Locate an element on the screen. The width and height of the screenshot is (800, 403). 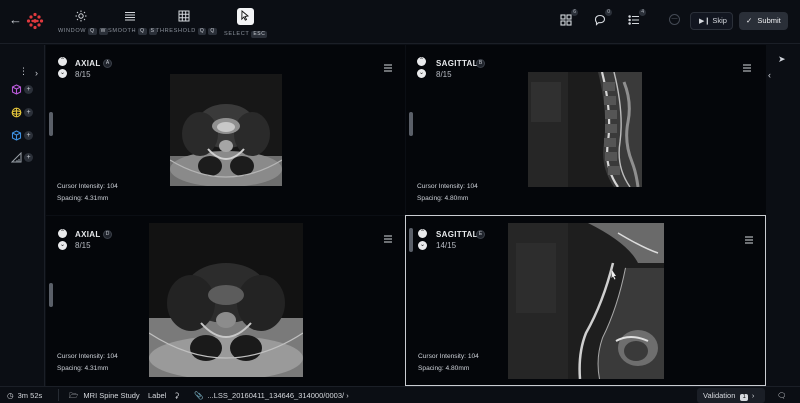
paperclip-icon: 📎 is located at coordinates (199, 395).